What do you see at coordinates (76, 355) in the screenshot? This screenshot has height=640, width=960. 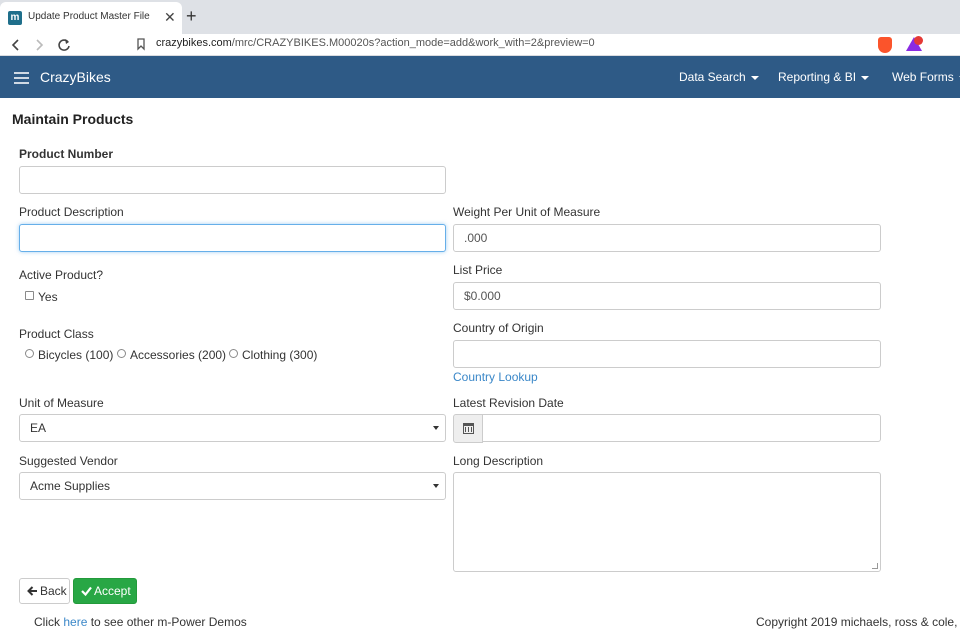 I see `radio-bicycles-label: Bicycles (100)` at bounding box center [76, 355].